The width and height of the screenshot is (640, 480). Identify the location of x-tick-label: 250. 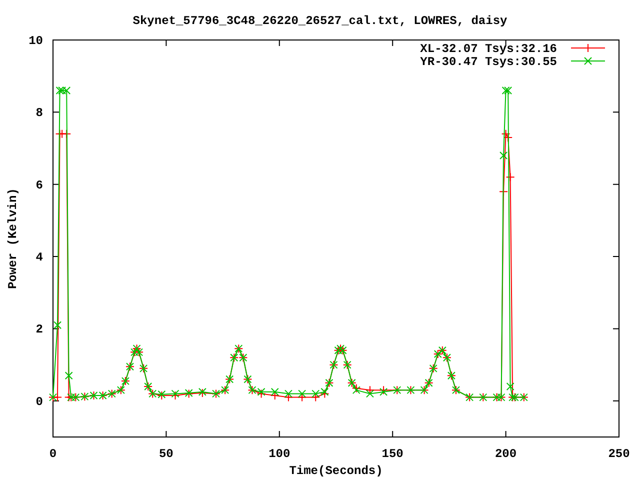
(619, 454).